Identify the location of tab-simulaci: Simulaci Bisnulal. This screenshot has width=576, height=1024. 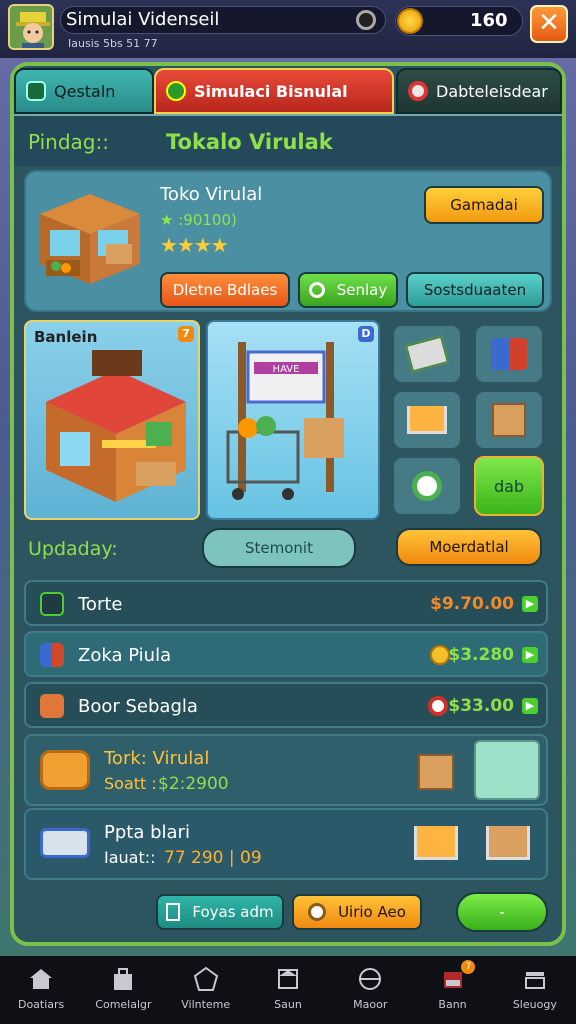
(274, 91).